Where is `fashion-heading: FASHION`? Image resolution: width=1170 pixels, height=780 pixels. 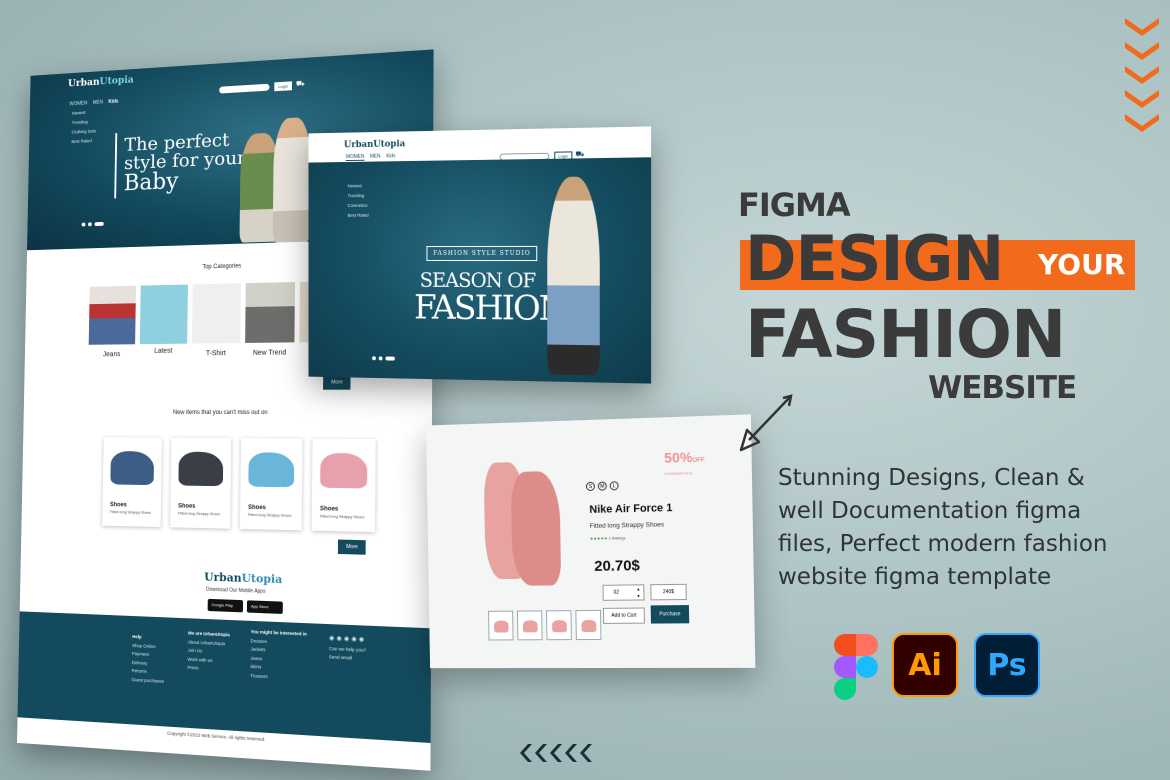
fashion-heading: FASHION is located at coordinates (905, 334).